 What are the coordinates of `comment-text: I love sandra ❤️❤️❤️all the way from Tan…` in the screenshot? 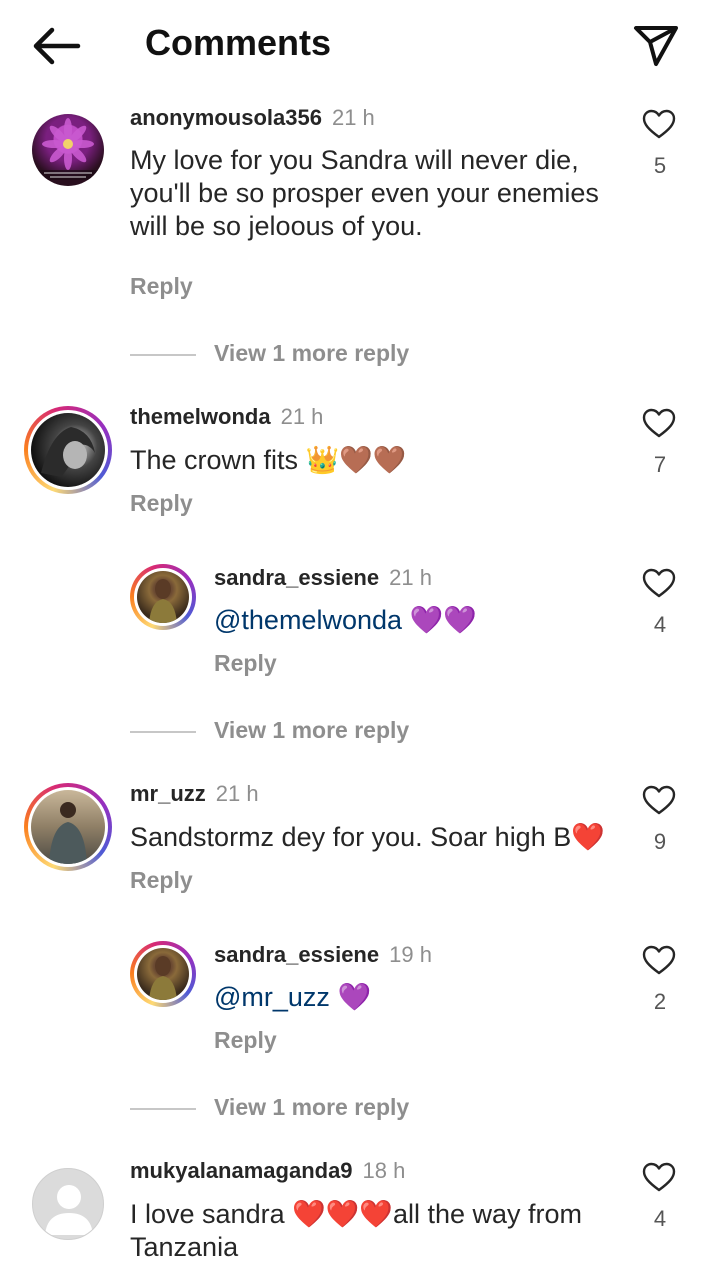 It's located at (356, 1230).